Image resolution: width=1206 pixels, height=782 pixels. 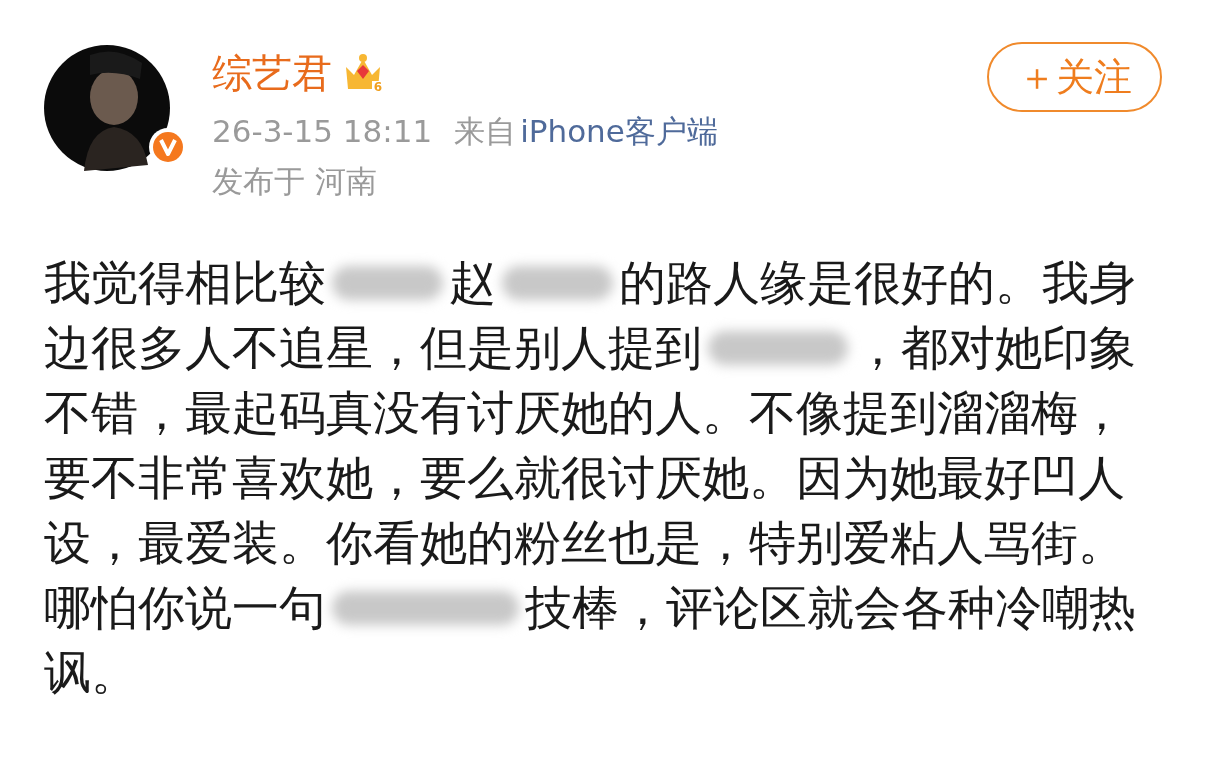 What do you see at coordinates (584, 478) in the screenshot?
I see `post-text: 要不非常喜欢她，要么就很讨厌她。因为她最好凹人` at bounding box center [584, 478].